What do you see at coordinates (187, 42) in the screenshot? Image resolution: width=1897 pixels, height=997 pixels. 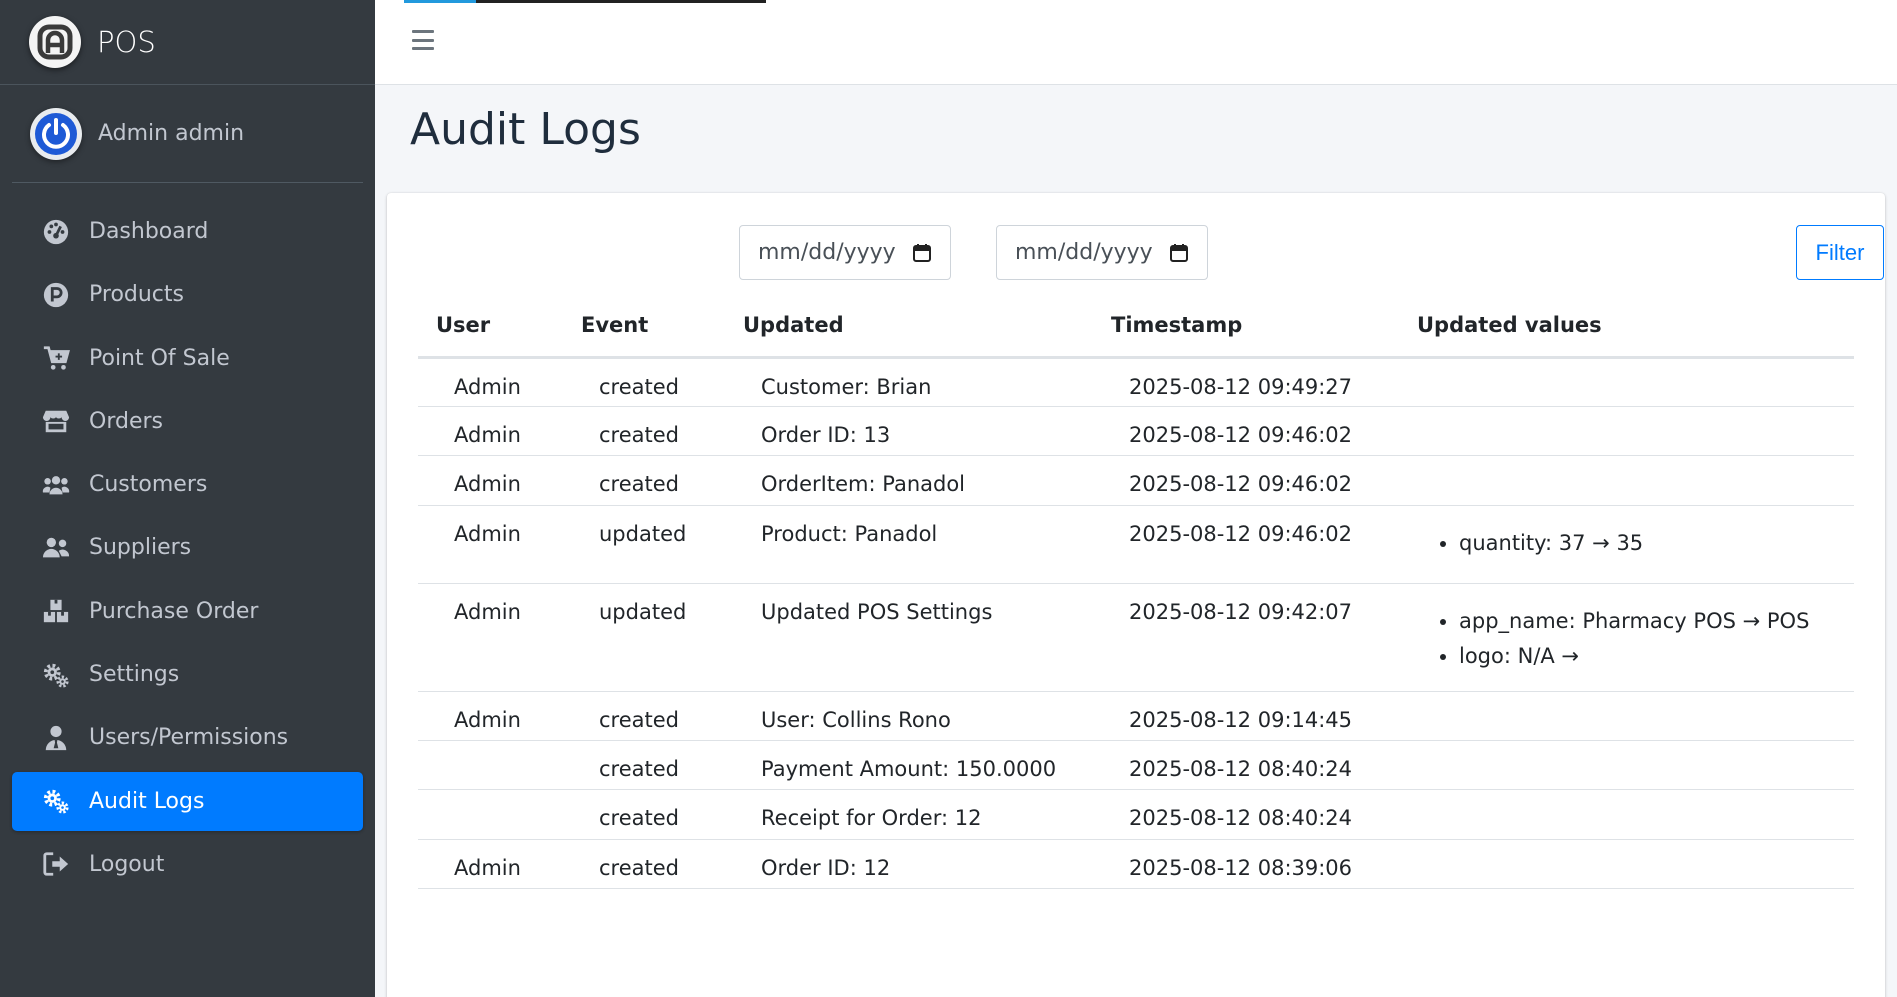 I see `brand-link: POS` at bounding box center [187, 42].